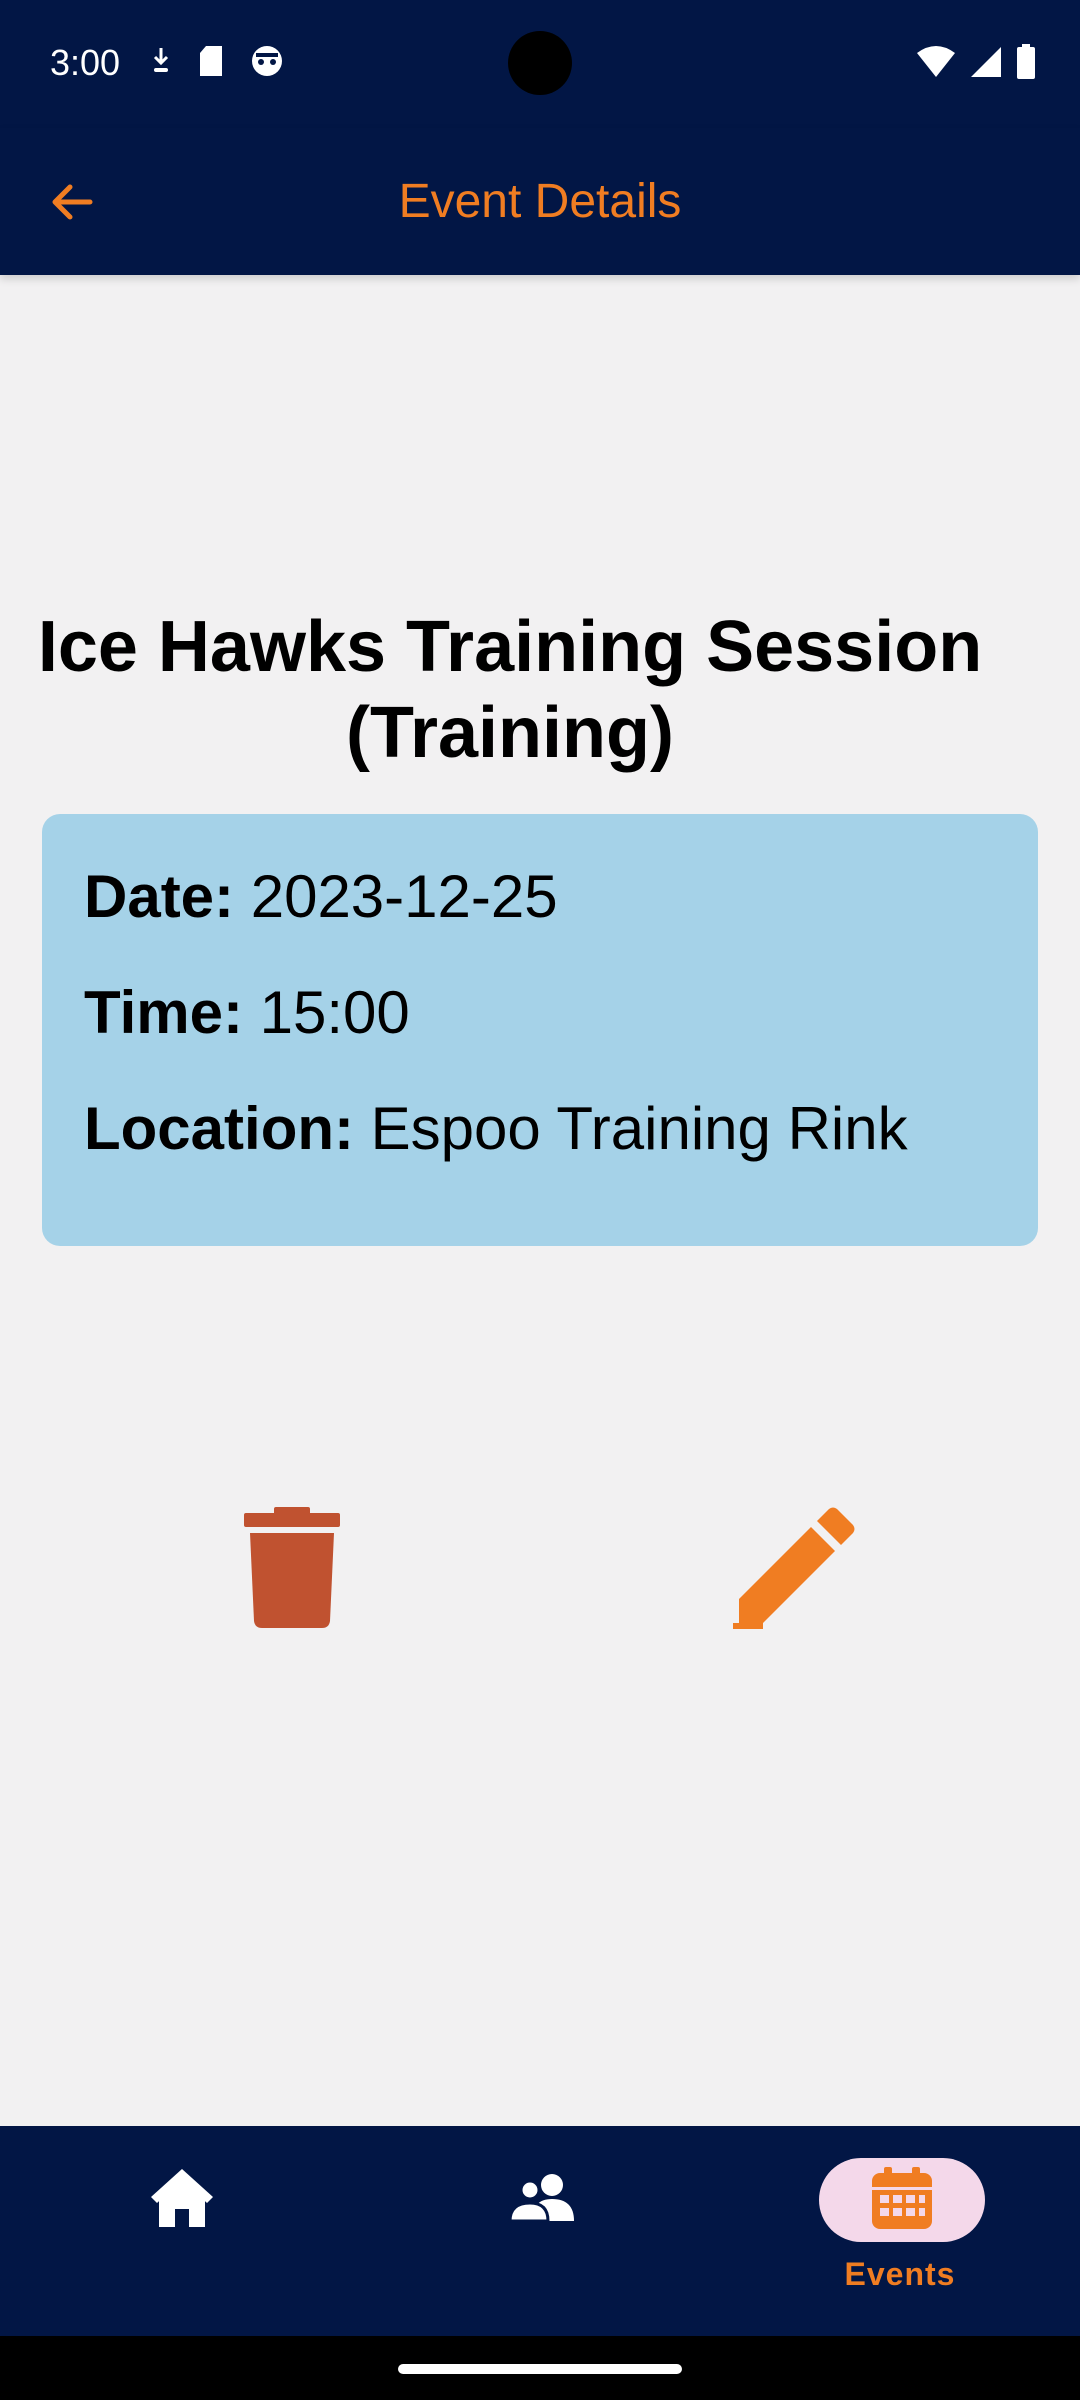  I want to click on download-arrow-icon, so click(161, 63).